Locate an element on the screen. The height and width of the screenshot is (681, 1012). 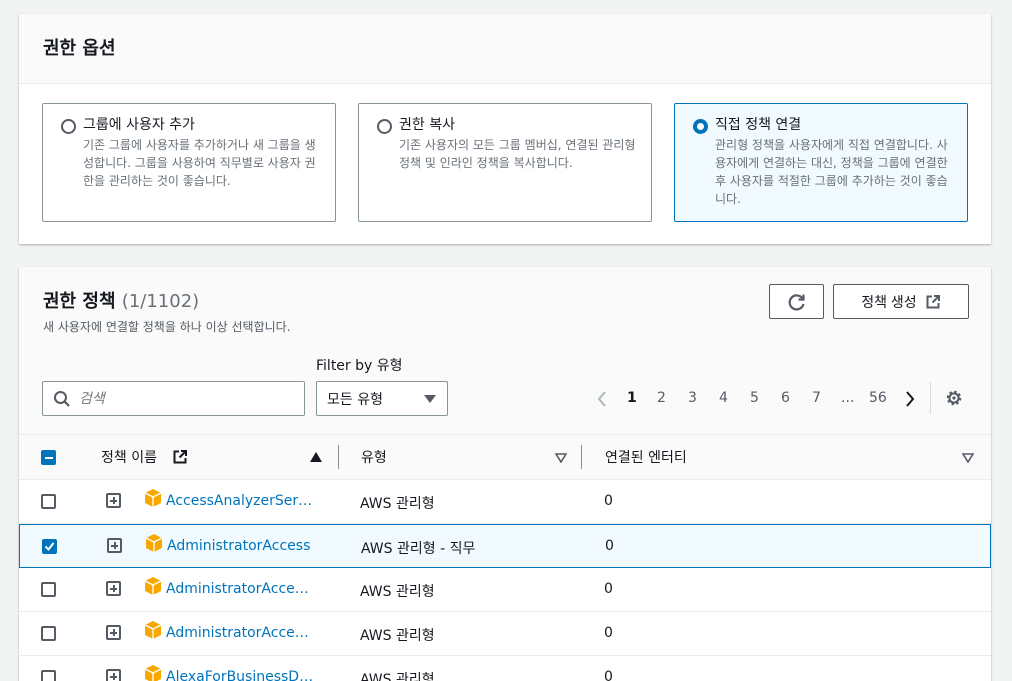
indeterminate-mark is located at coordinates (48, 457).